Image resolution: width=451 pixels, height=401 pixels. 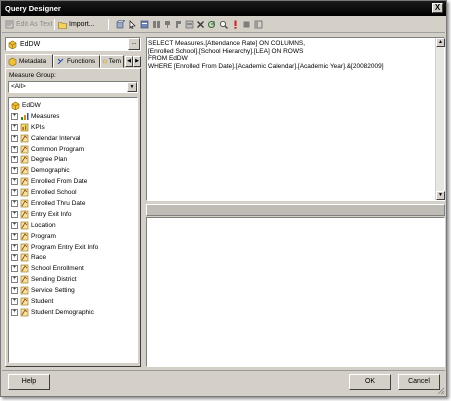 I want to click on tree-item: + Enrolled From Date, so click(x=73, y=181).